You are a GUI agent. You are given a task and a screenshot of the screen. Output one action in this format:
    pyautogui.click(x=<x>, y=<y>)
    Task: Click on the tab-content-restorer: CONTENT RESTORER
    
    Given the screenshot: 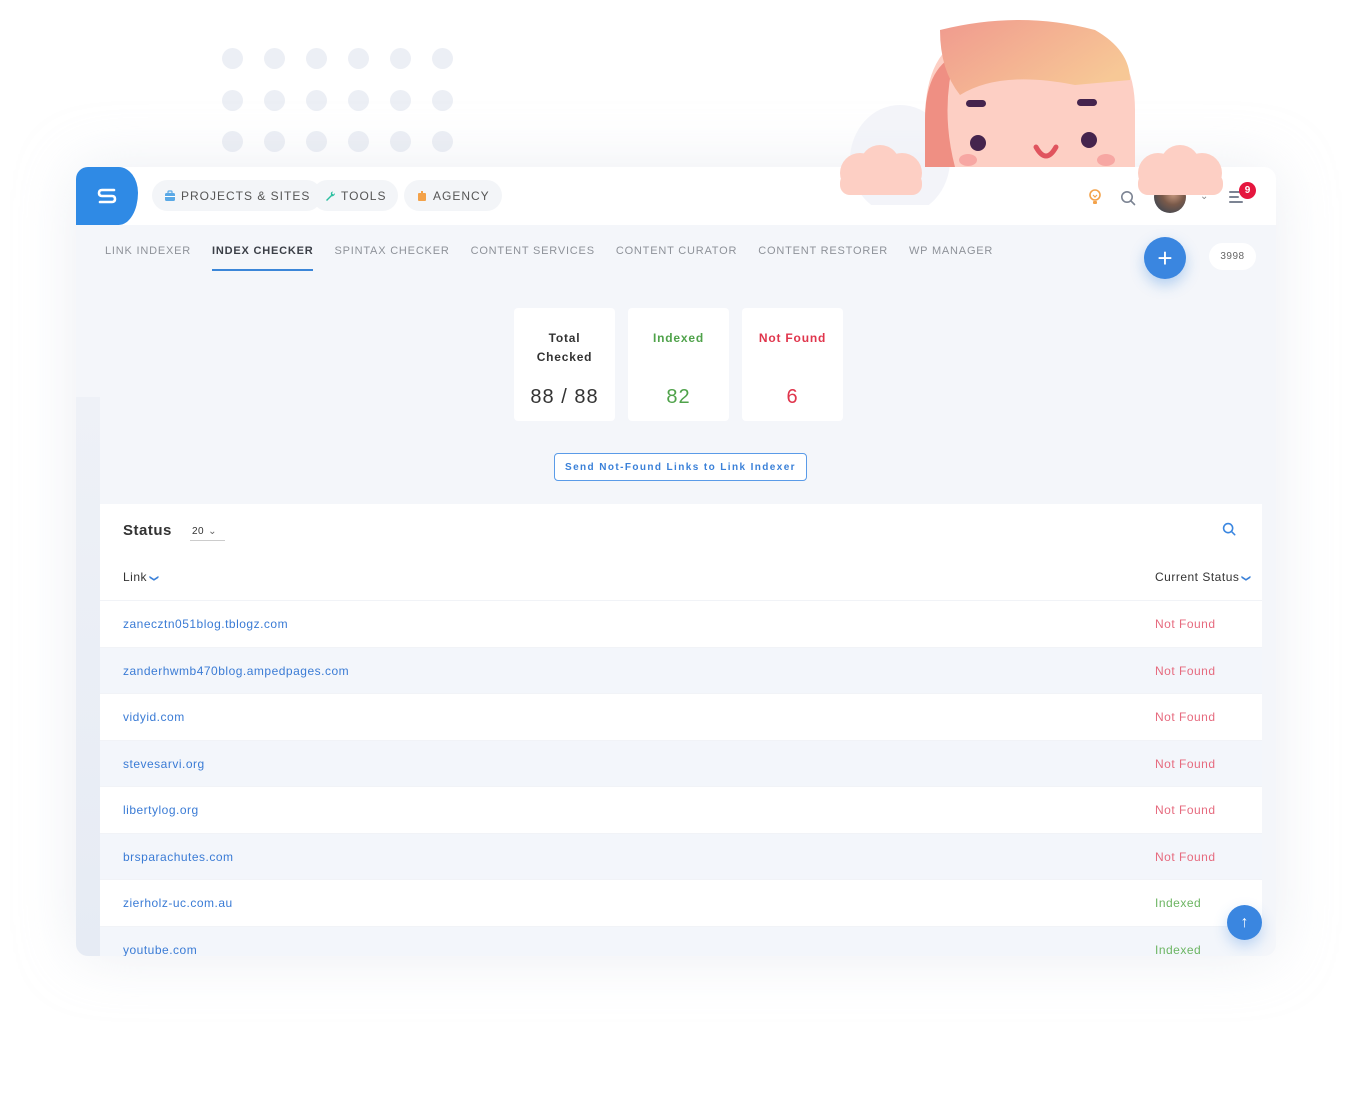 What is the action you would take?
    pyautogui.click(x=823, y=258)
    